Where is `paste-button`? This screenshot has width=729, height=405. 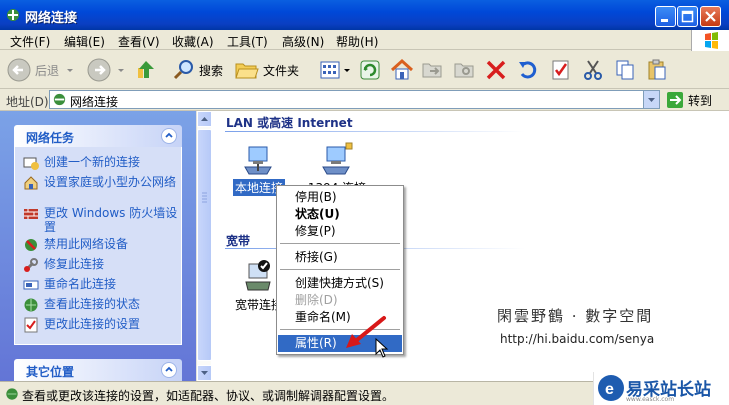
paste-button is located at coordinates (657, 70).